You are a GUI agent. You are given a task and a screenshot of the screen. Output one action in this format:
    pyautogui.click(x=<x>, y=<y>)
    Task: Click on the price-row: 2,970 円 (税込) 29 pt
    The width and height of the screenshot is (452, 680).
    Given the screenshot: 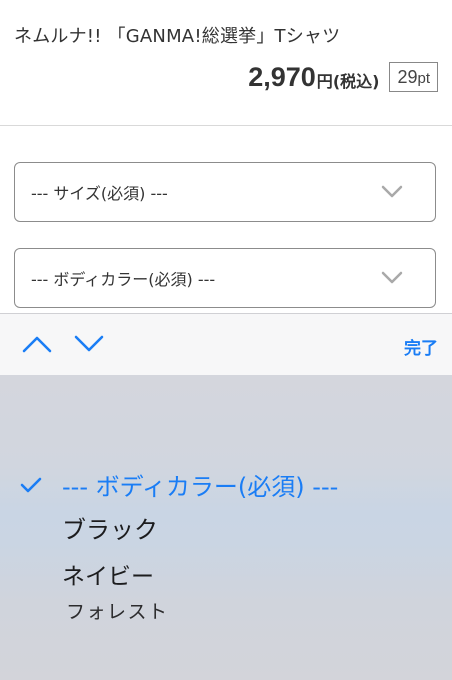 What is the action you would take?
    pyautogui.click(x=343, y=77)
    